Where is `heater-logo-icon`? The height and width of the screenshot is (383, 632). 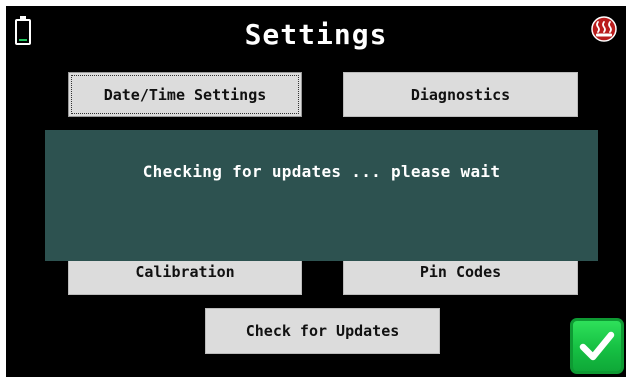
heater-logo-icon is located at coordinates (604, 29).